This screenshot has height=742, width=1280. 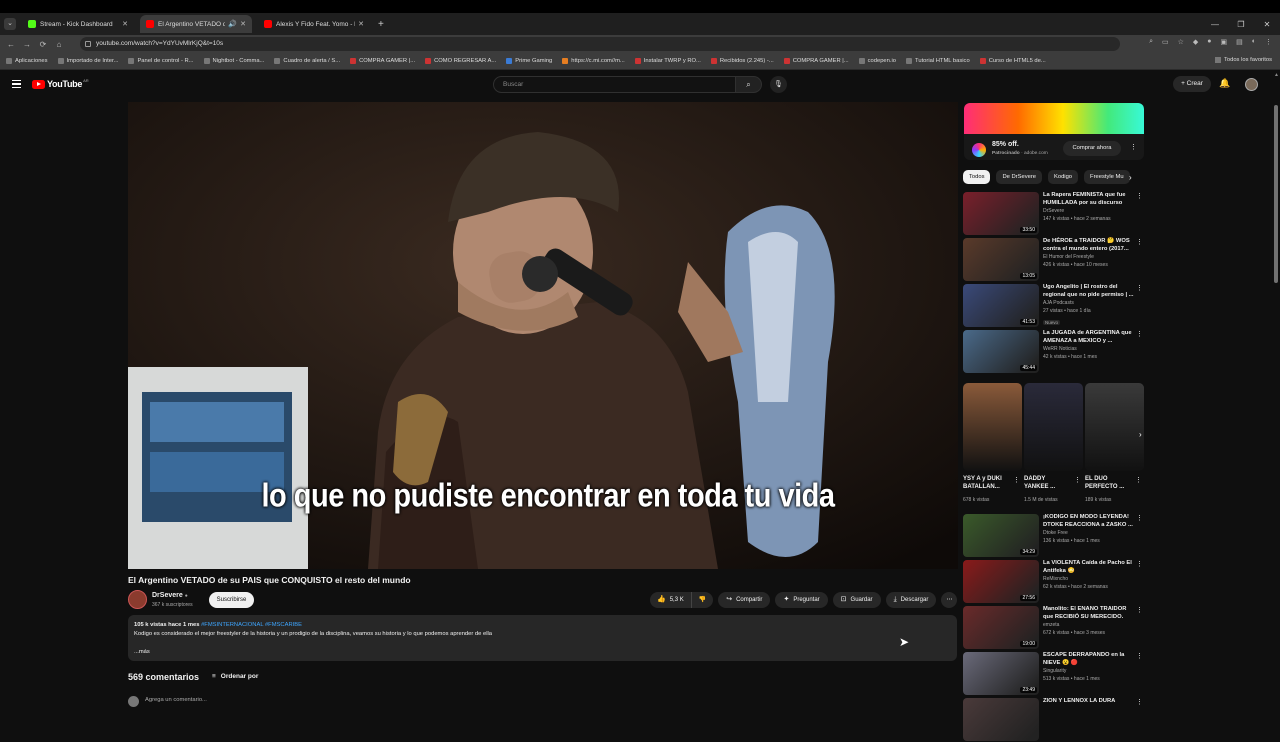 What do you see at coordinates (1051, 625) in the screenshot?
I see `channel-name: emzeta` at bounding box center [1051, 625].